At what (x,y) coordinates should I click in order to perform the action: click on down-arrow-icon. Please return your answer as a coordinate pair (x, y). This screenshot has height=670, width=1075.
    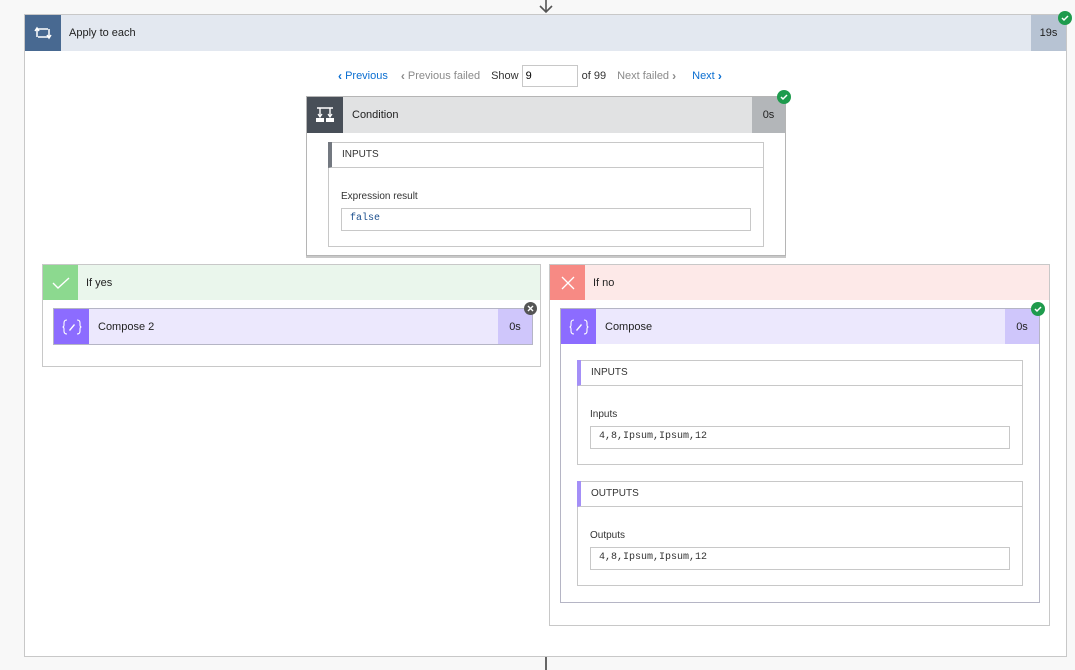
    Looking at the image, I should click on (546, 7).